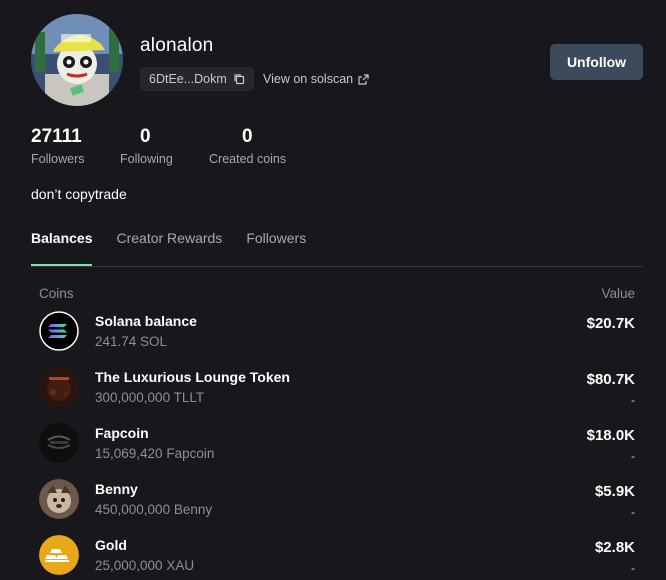  What do you see at coordinates (308, 79) in the screenshot?
I see `solscan-link-label: View on solscan` at bounding box center [308, 79].